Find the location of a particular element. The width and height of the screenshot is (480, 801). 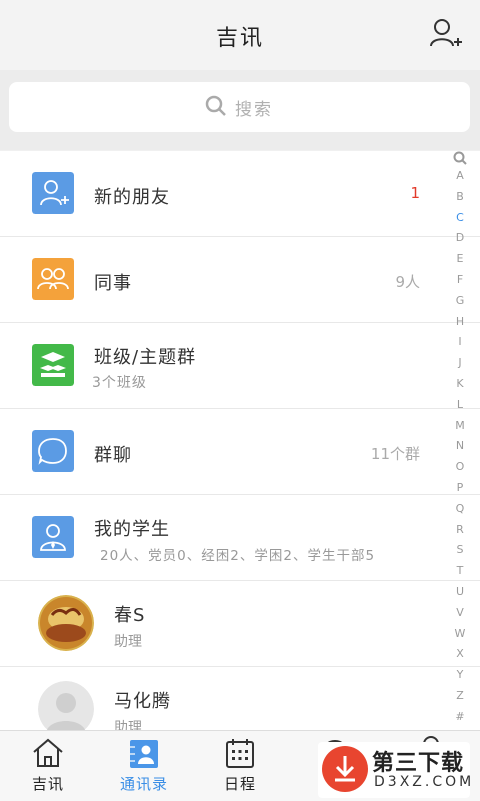

watermark-title: 第三下载 is located at coordinates (418, 763).